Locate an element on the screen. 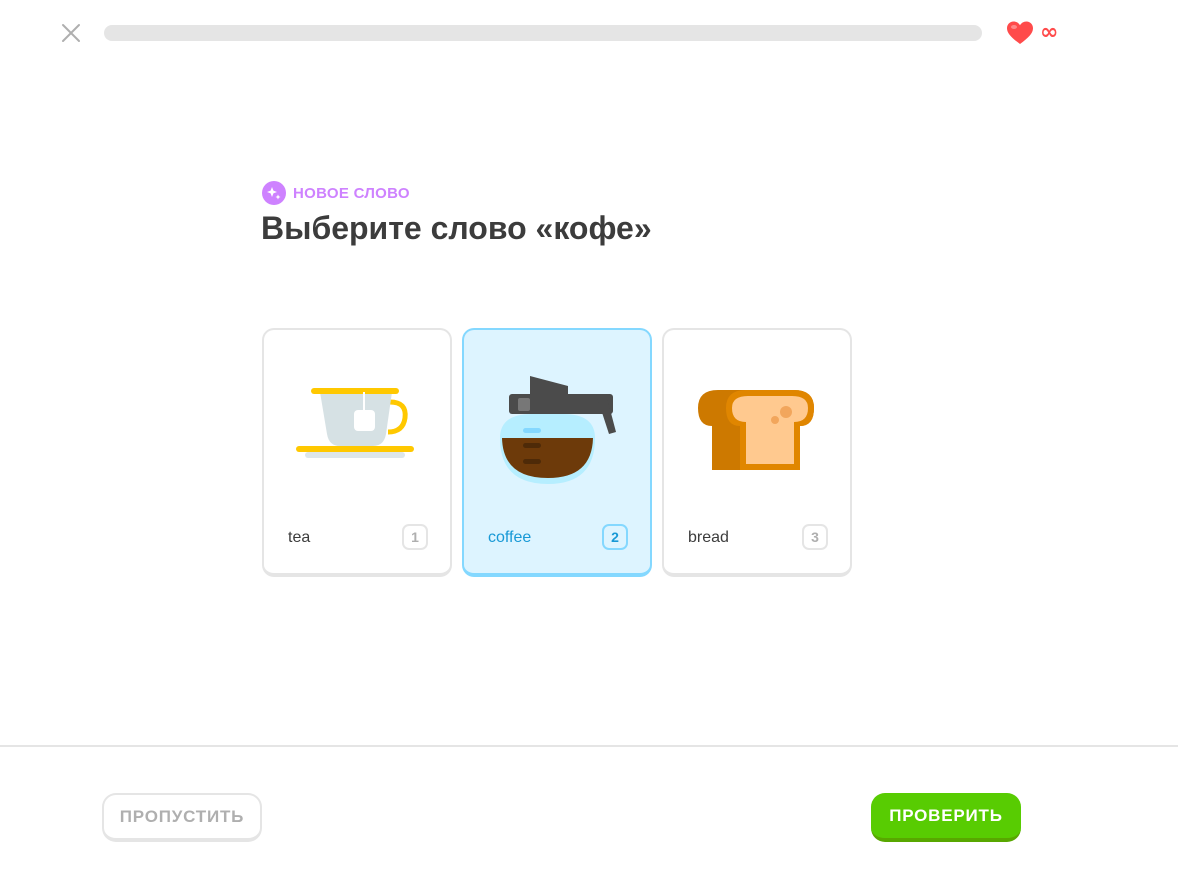 This screenshot has width=1178, height=880. new-word-icon is located at coordinates (274, 193).